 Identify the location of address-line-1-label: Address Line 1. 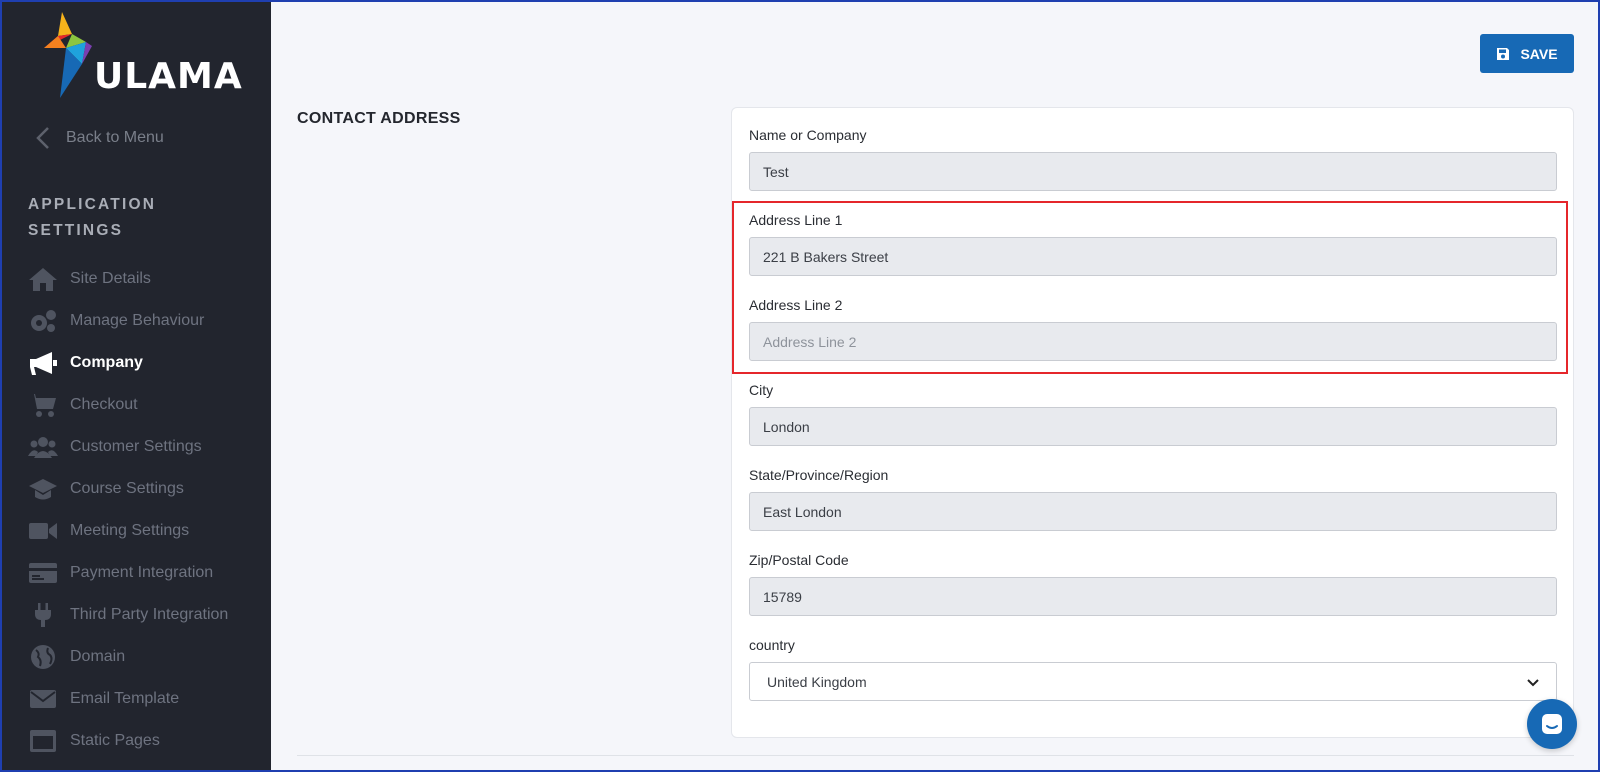
(796, 220).